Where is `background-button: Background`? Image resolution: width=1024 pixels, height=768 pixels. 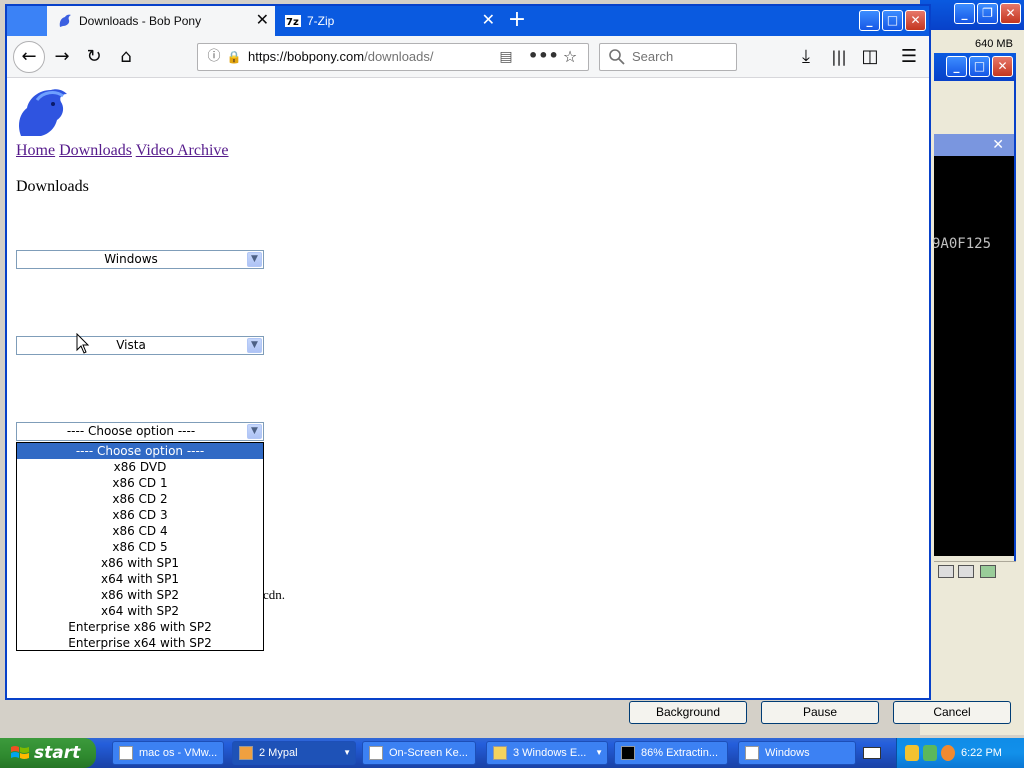
background-button: Background is located at coordinates (688, 712).